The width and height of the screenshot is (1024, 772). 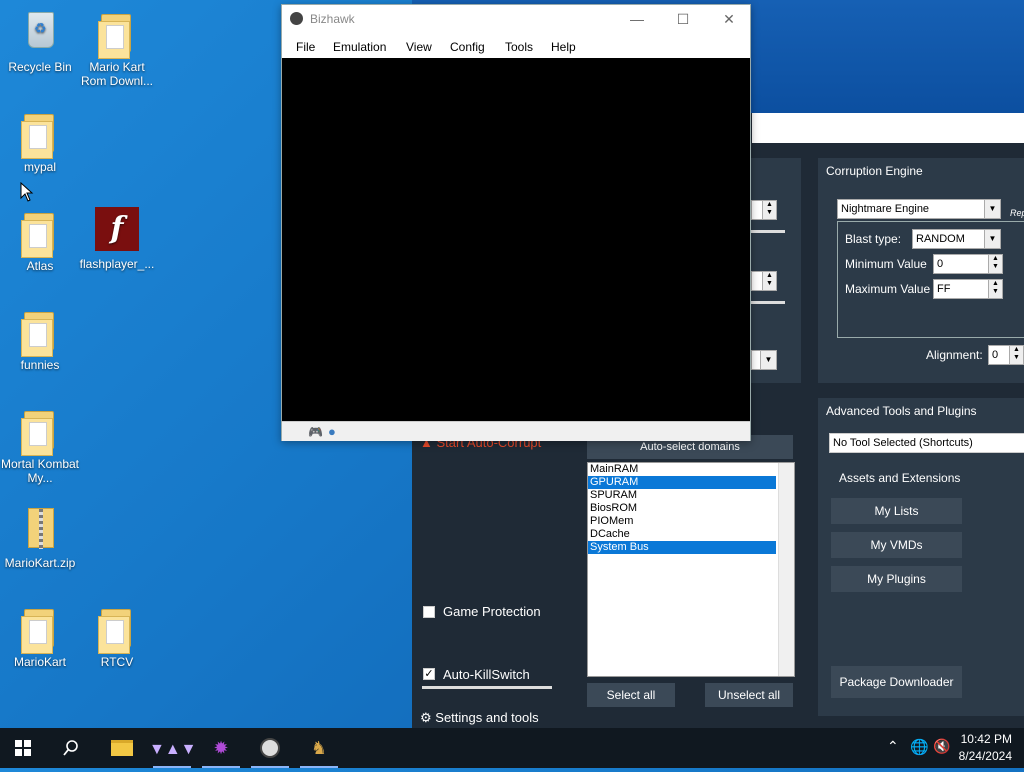 I want to click on bizhawk-icon, so click(x=270, y=748).